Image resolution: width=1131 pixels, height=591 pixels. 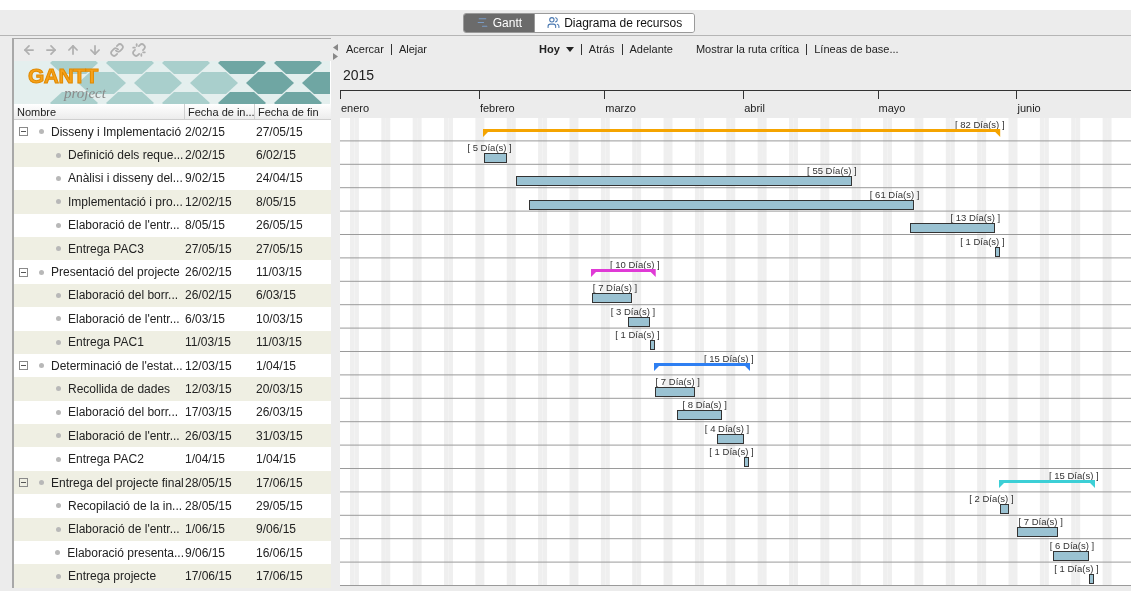 What do you see at coordinates (554, 22) in the screenshot?
I see `people-icon` at bounding box center [554, 22].